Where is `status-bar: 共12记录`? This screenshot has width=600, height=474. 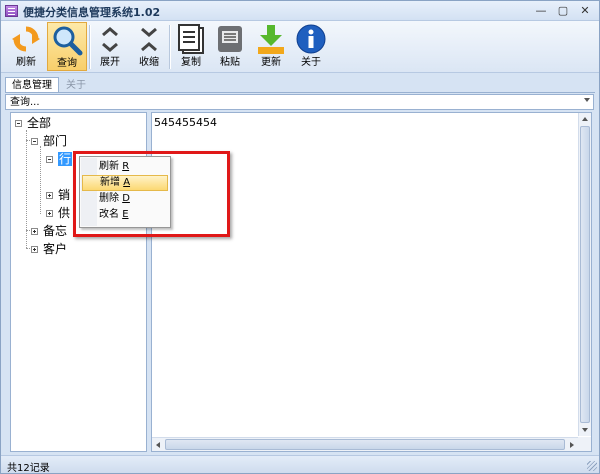 status-bar: 共12记录 is located at coordinates (300, 464).